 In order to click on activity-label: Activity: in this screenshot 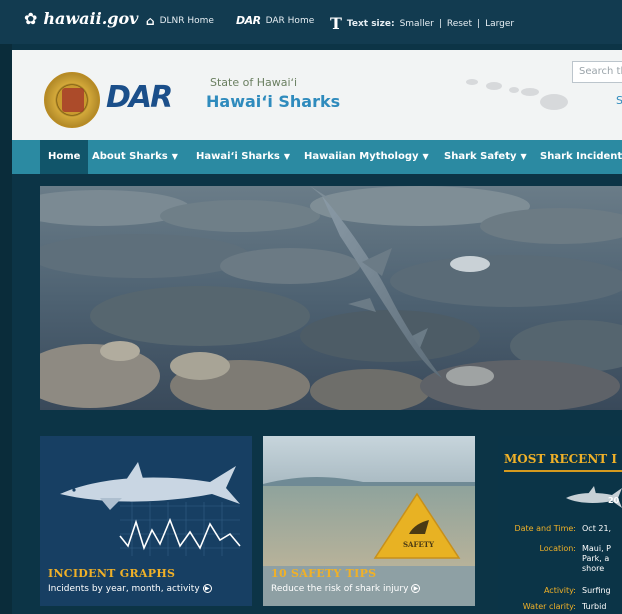, I will do `click(559, 590)`.